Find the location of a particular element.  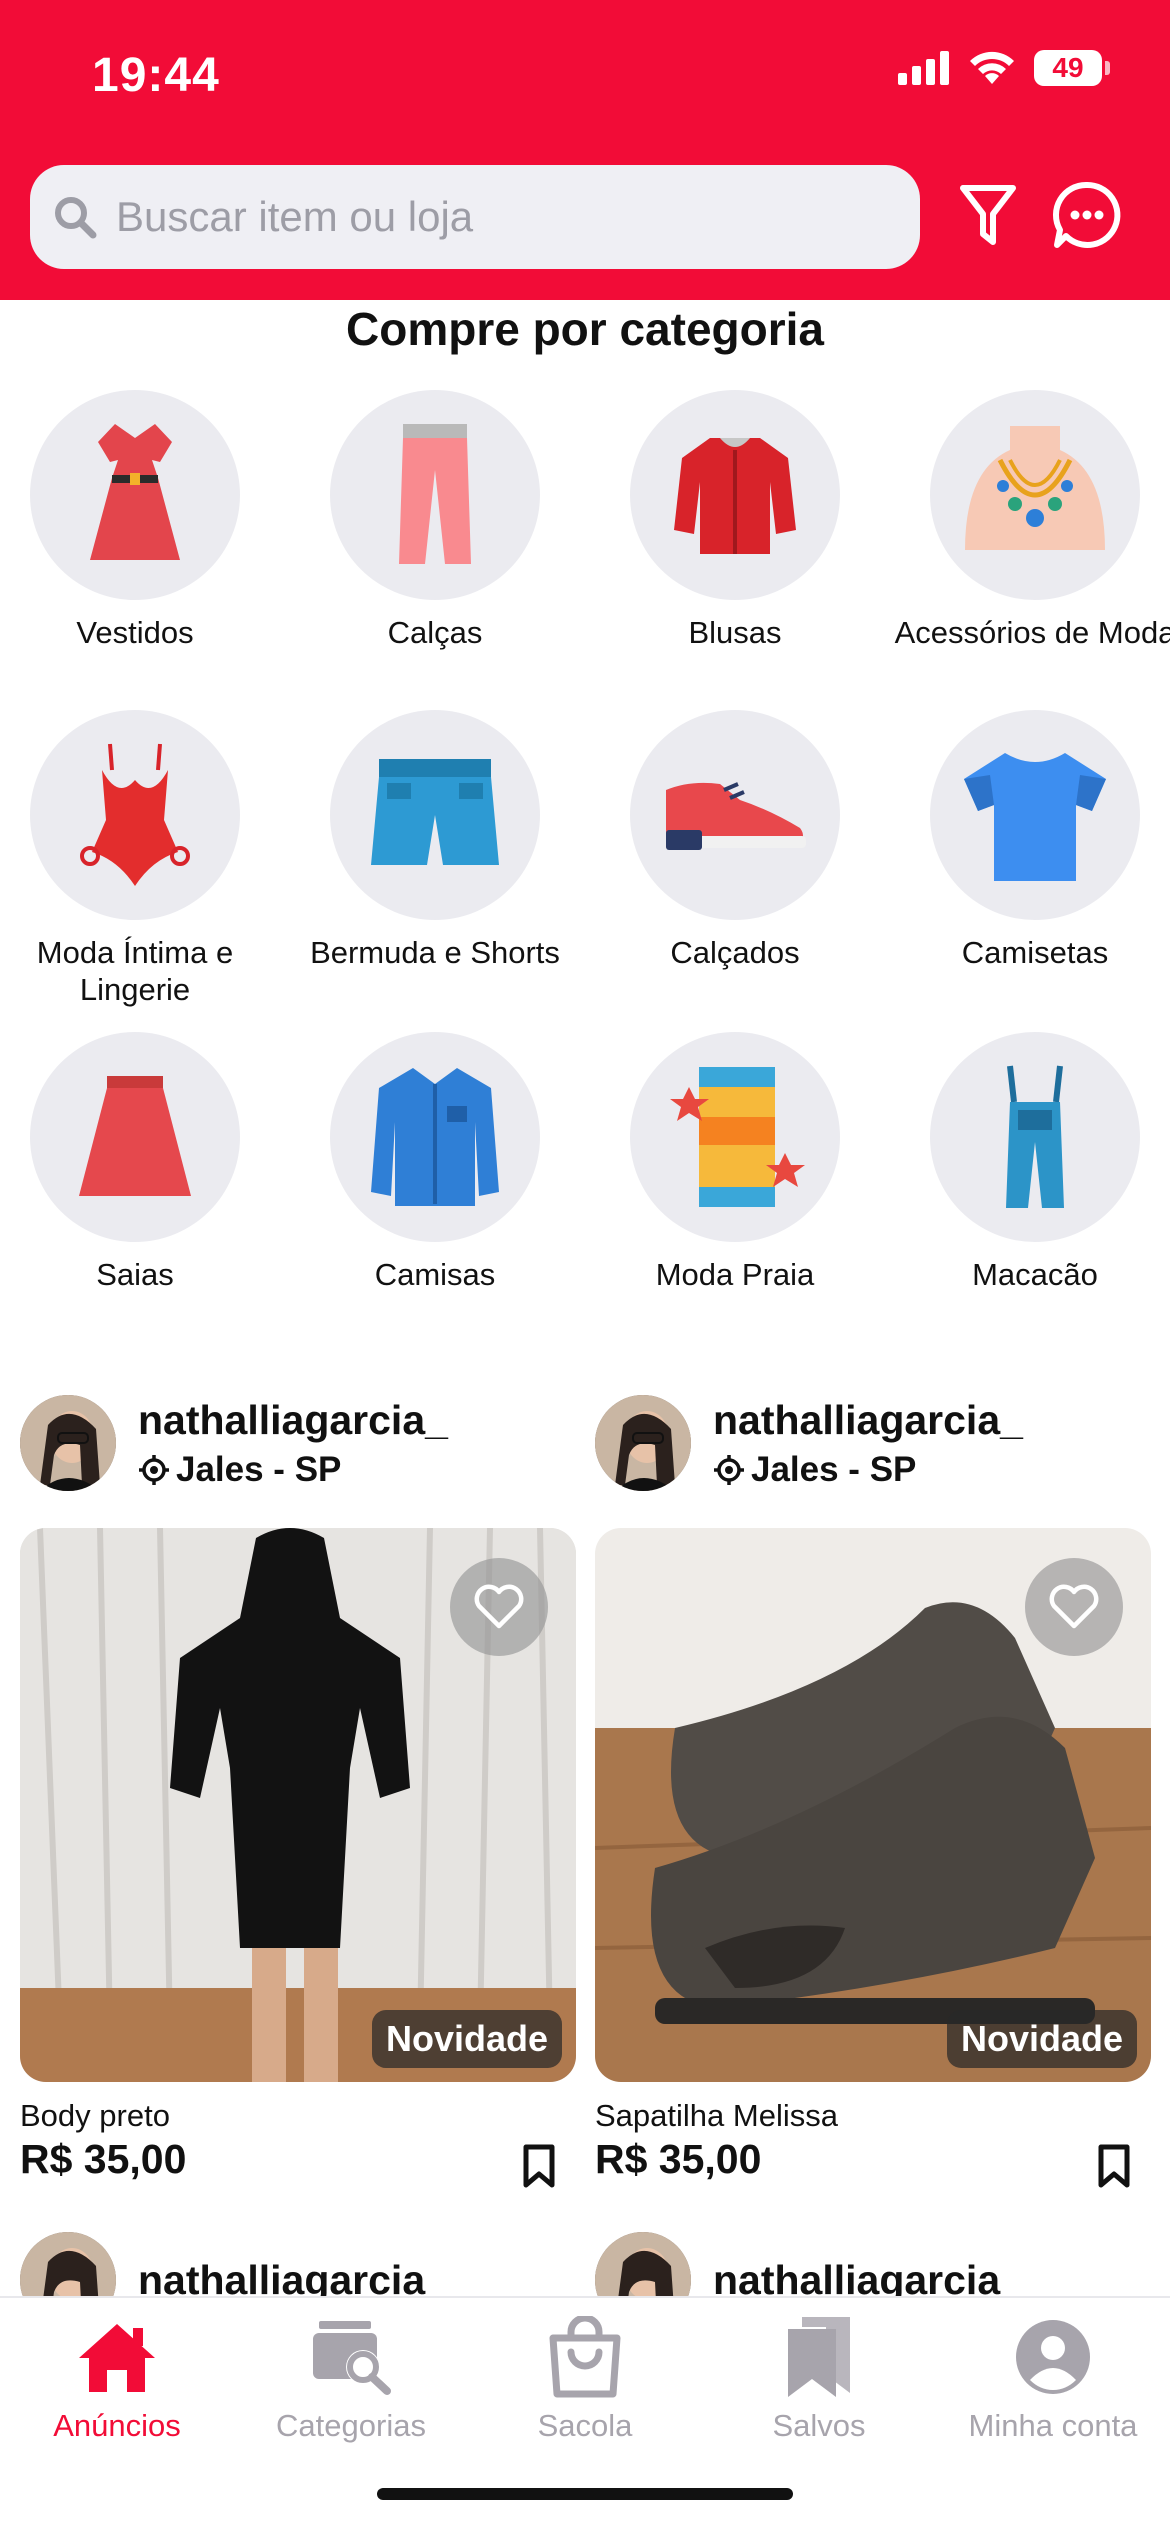

overalls-icon is located at coordinates (1035, 1136).